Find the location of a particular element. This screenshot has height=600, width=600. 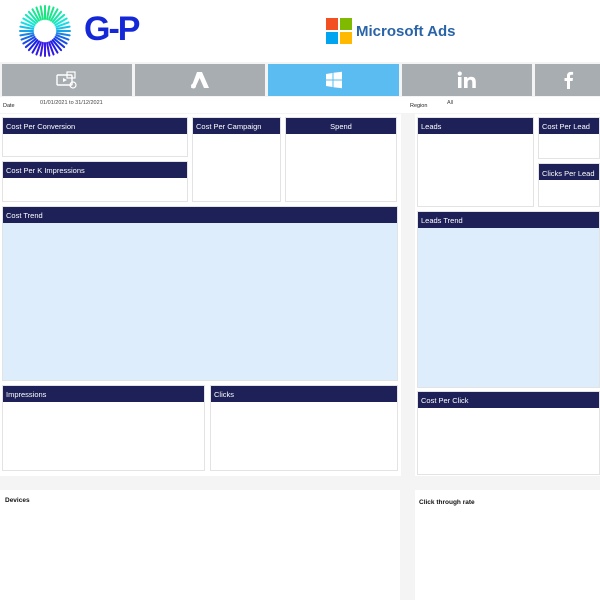

cost-per-conversion-title: Cost Per Conversion is located at coordinates (95, 126).